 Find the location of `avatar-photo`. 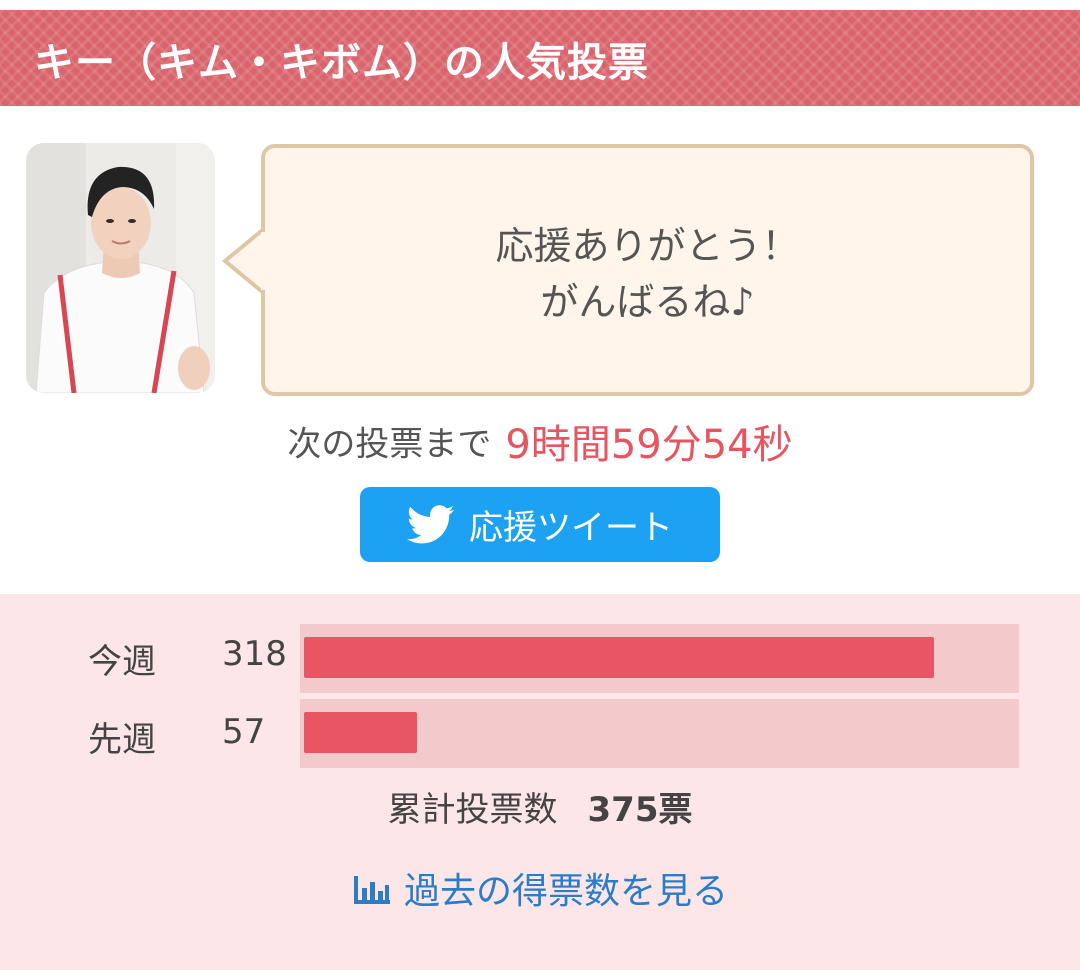

avatar-photo is located at coordinates (120, 268).